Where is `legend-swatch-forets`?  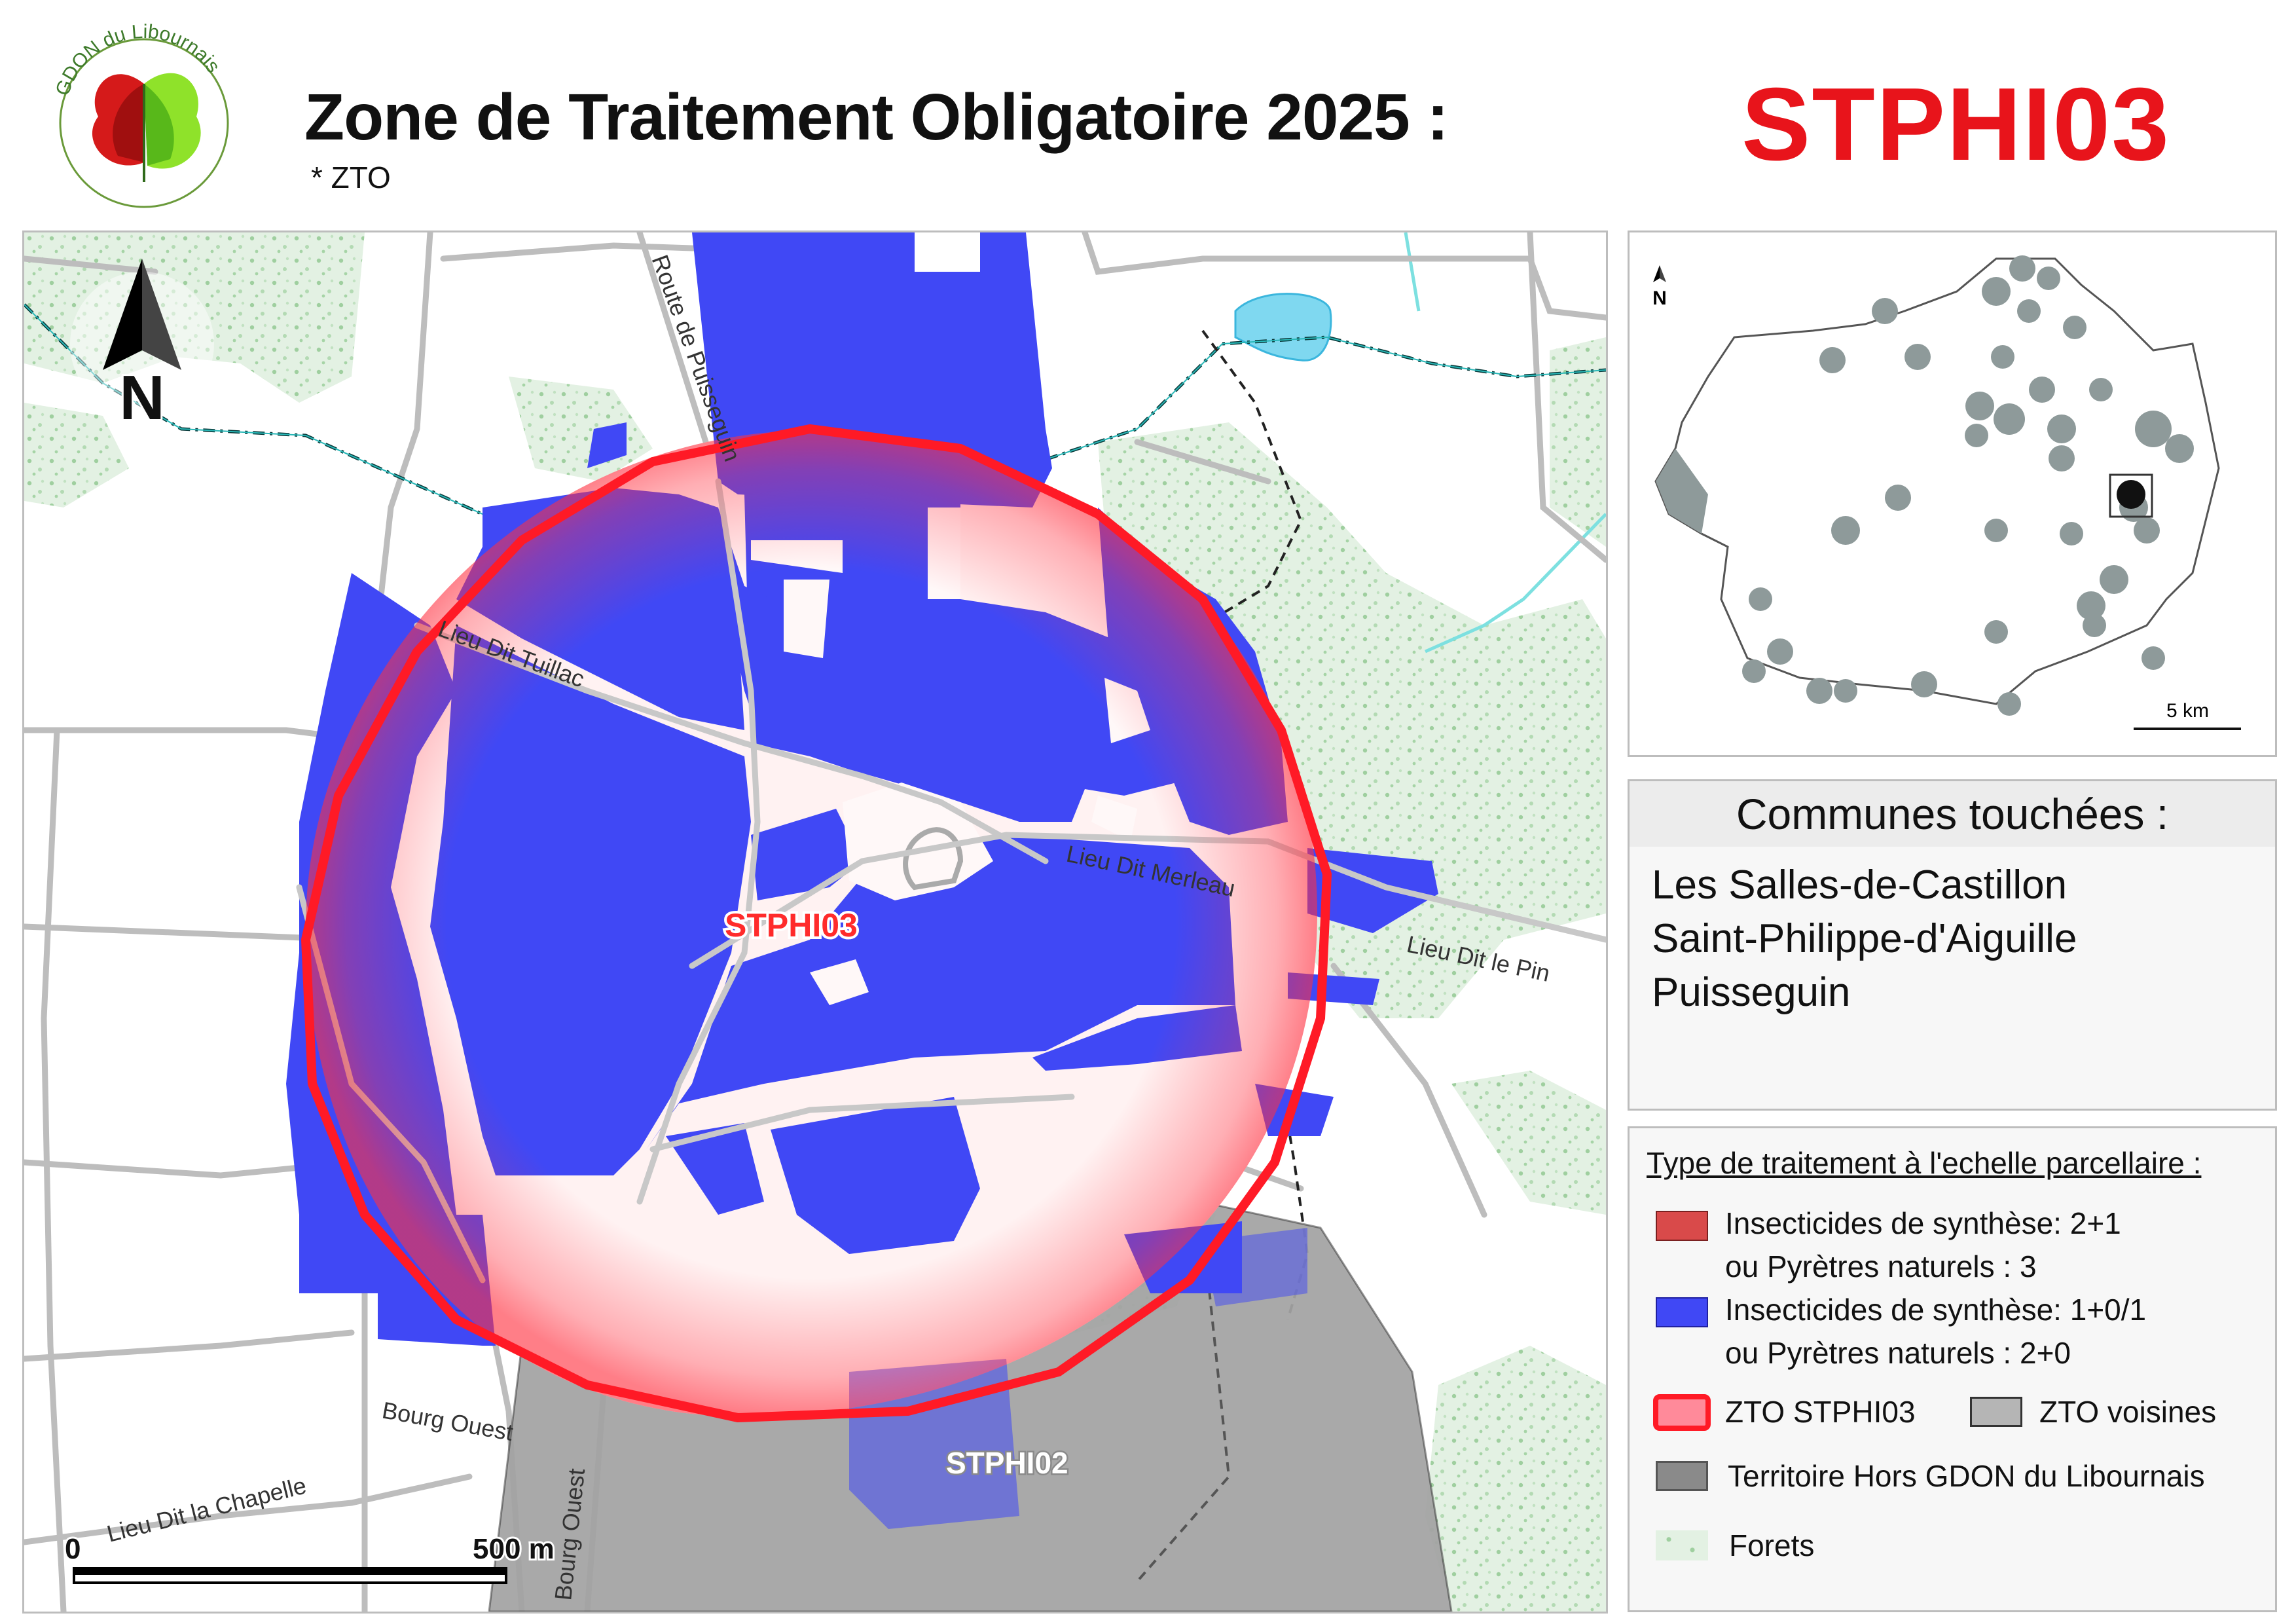
legend-swatch-forets is located at coordinates (1682, 1545).